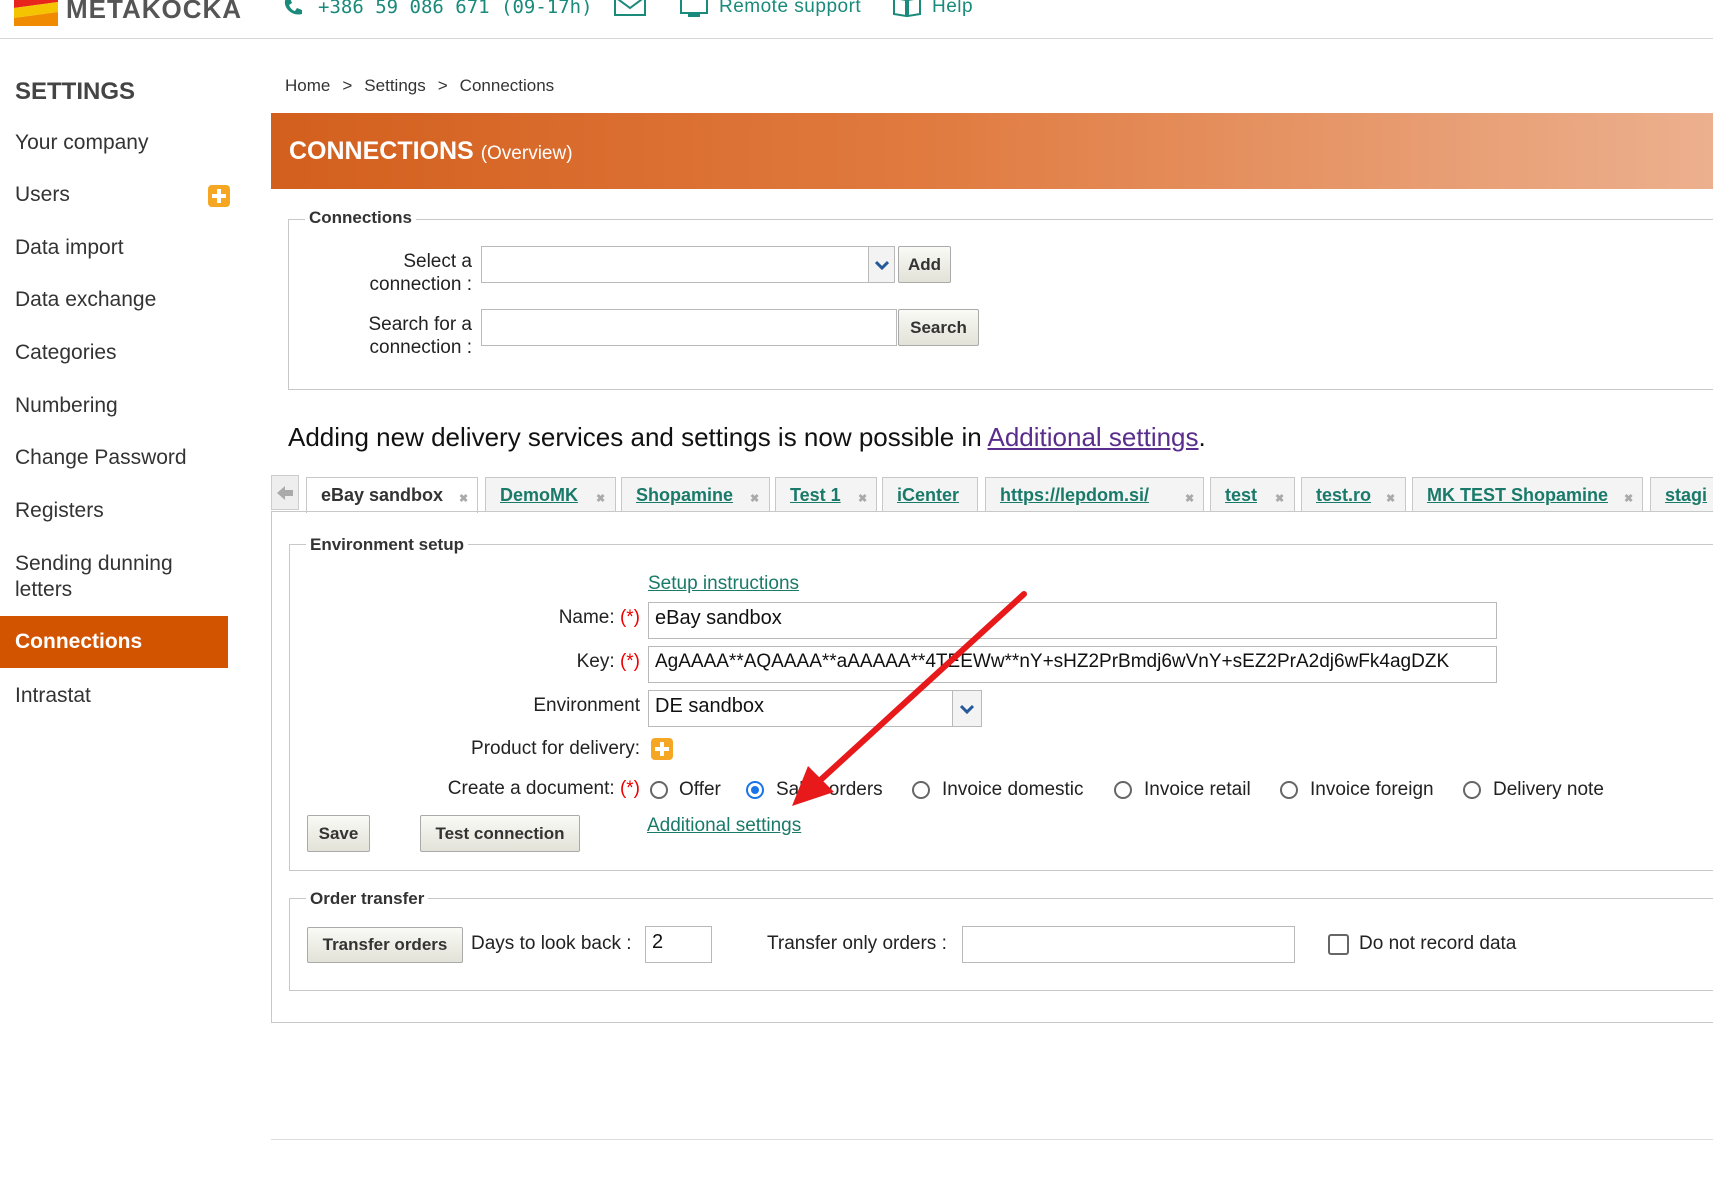  Describe the element at coordinates (662, 749) in the screenshot. I see `add-product-icon` at that location.